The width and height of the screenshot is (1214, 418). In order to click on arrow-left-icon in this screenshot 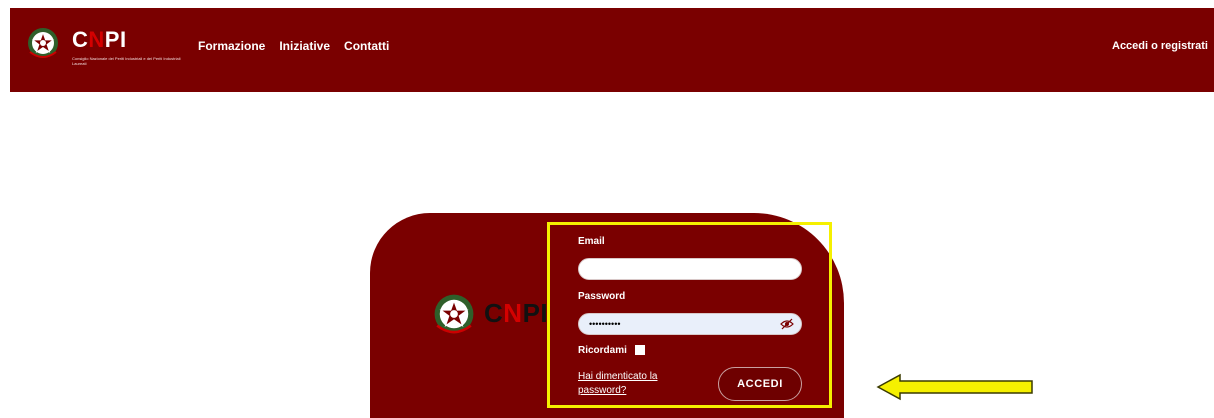, I will do `click(954, 387)`.